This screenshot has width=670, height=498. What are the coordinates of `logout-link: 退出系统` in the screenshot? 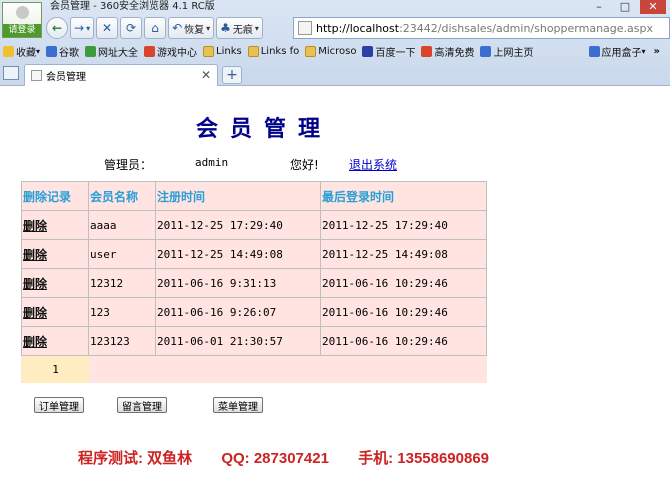 It's located at (373, 164).